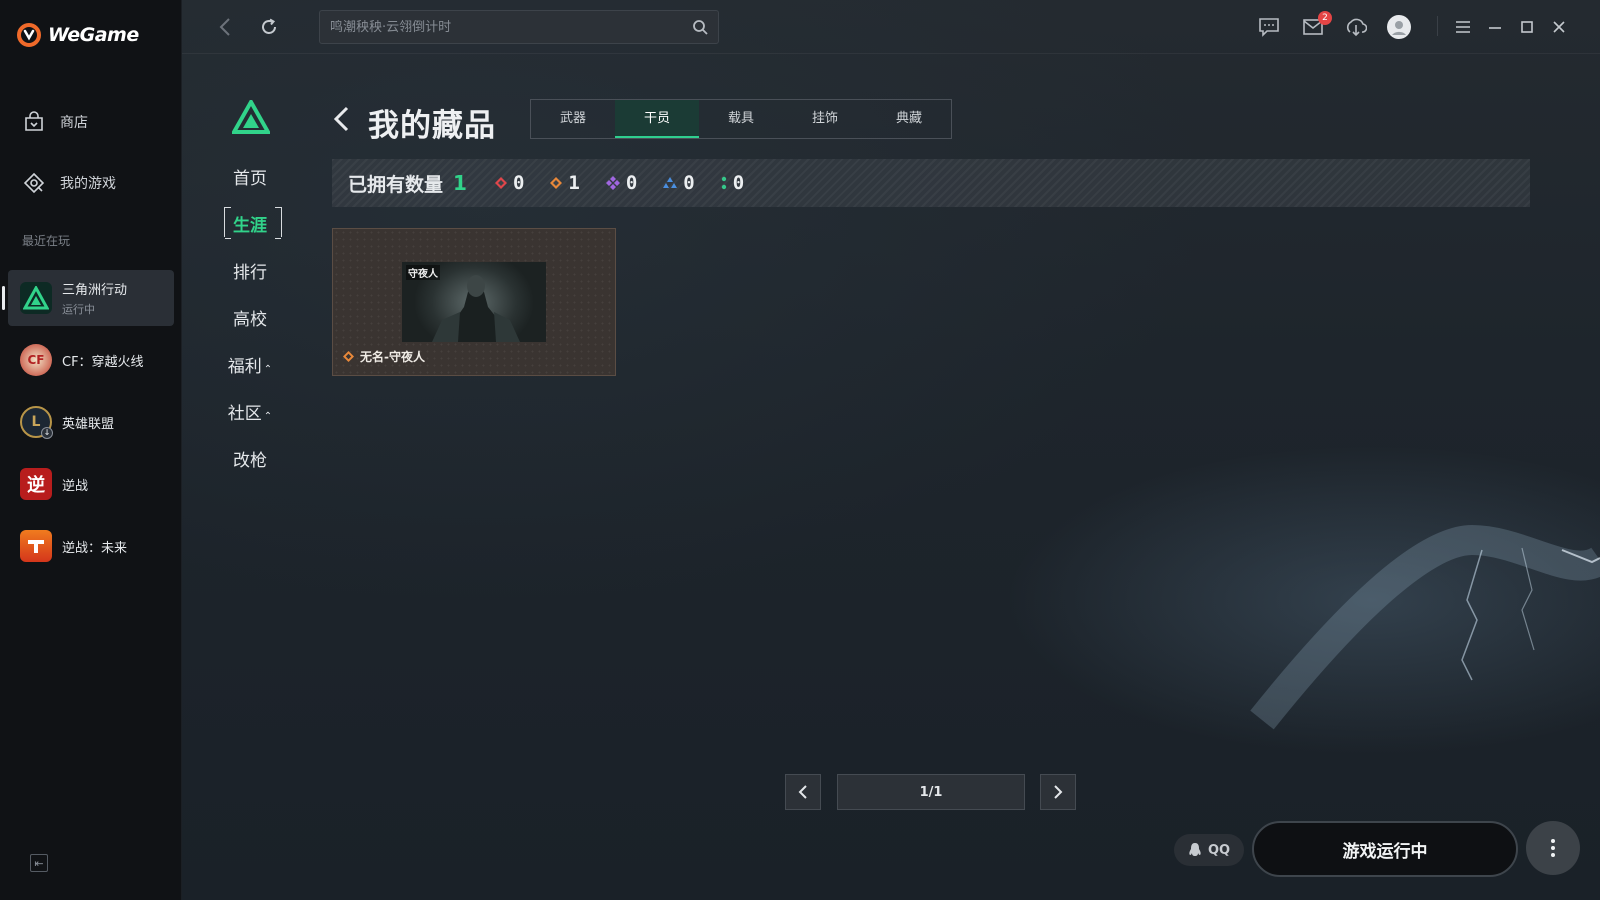  I want to click on search-bar, so click(519, 27).